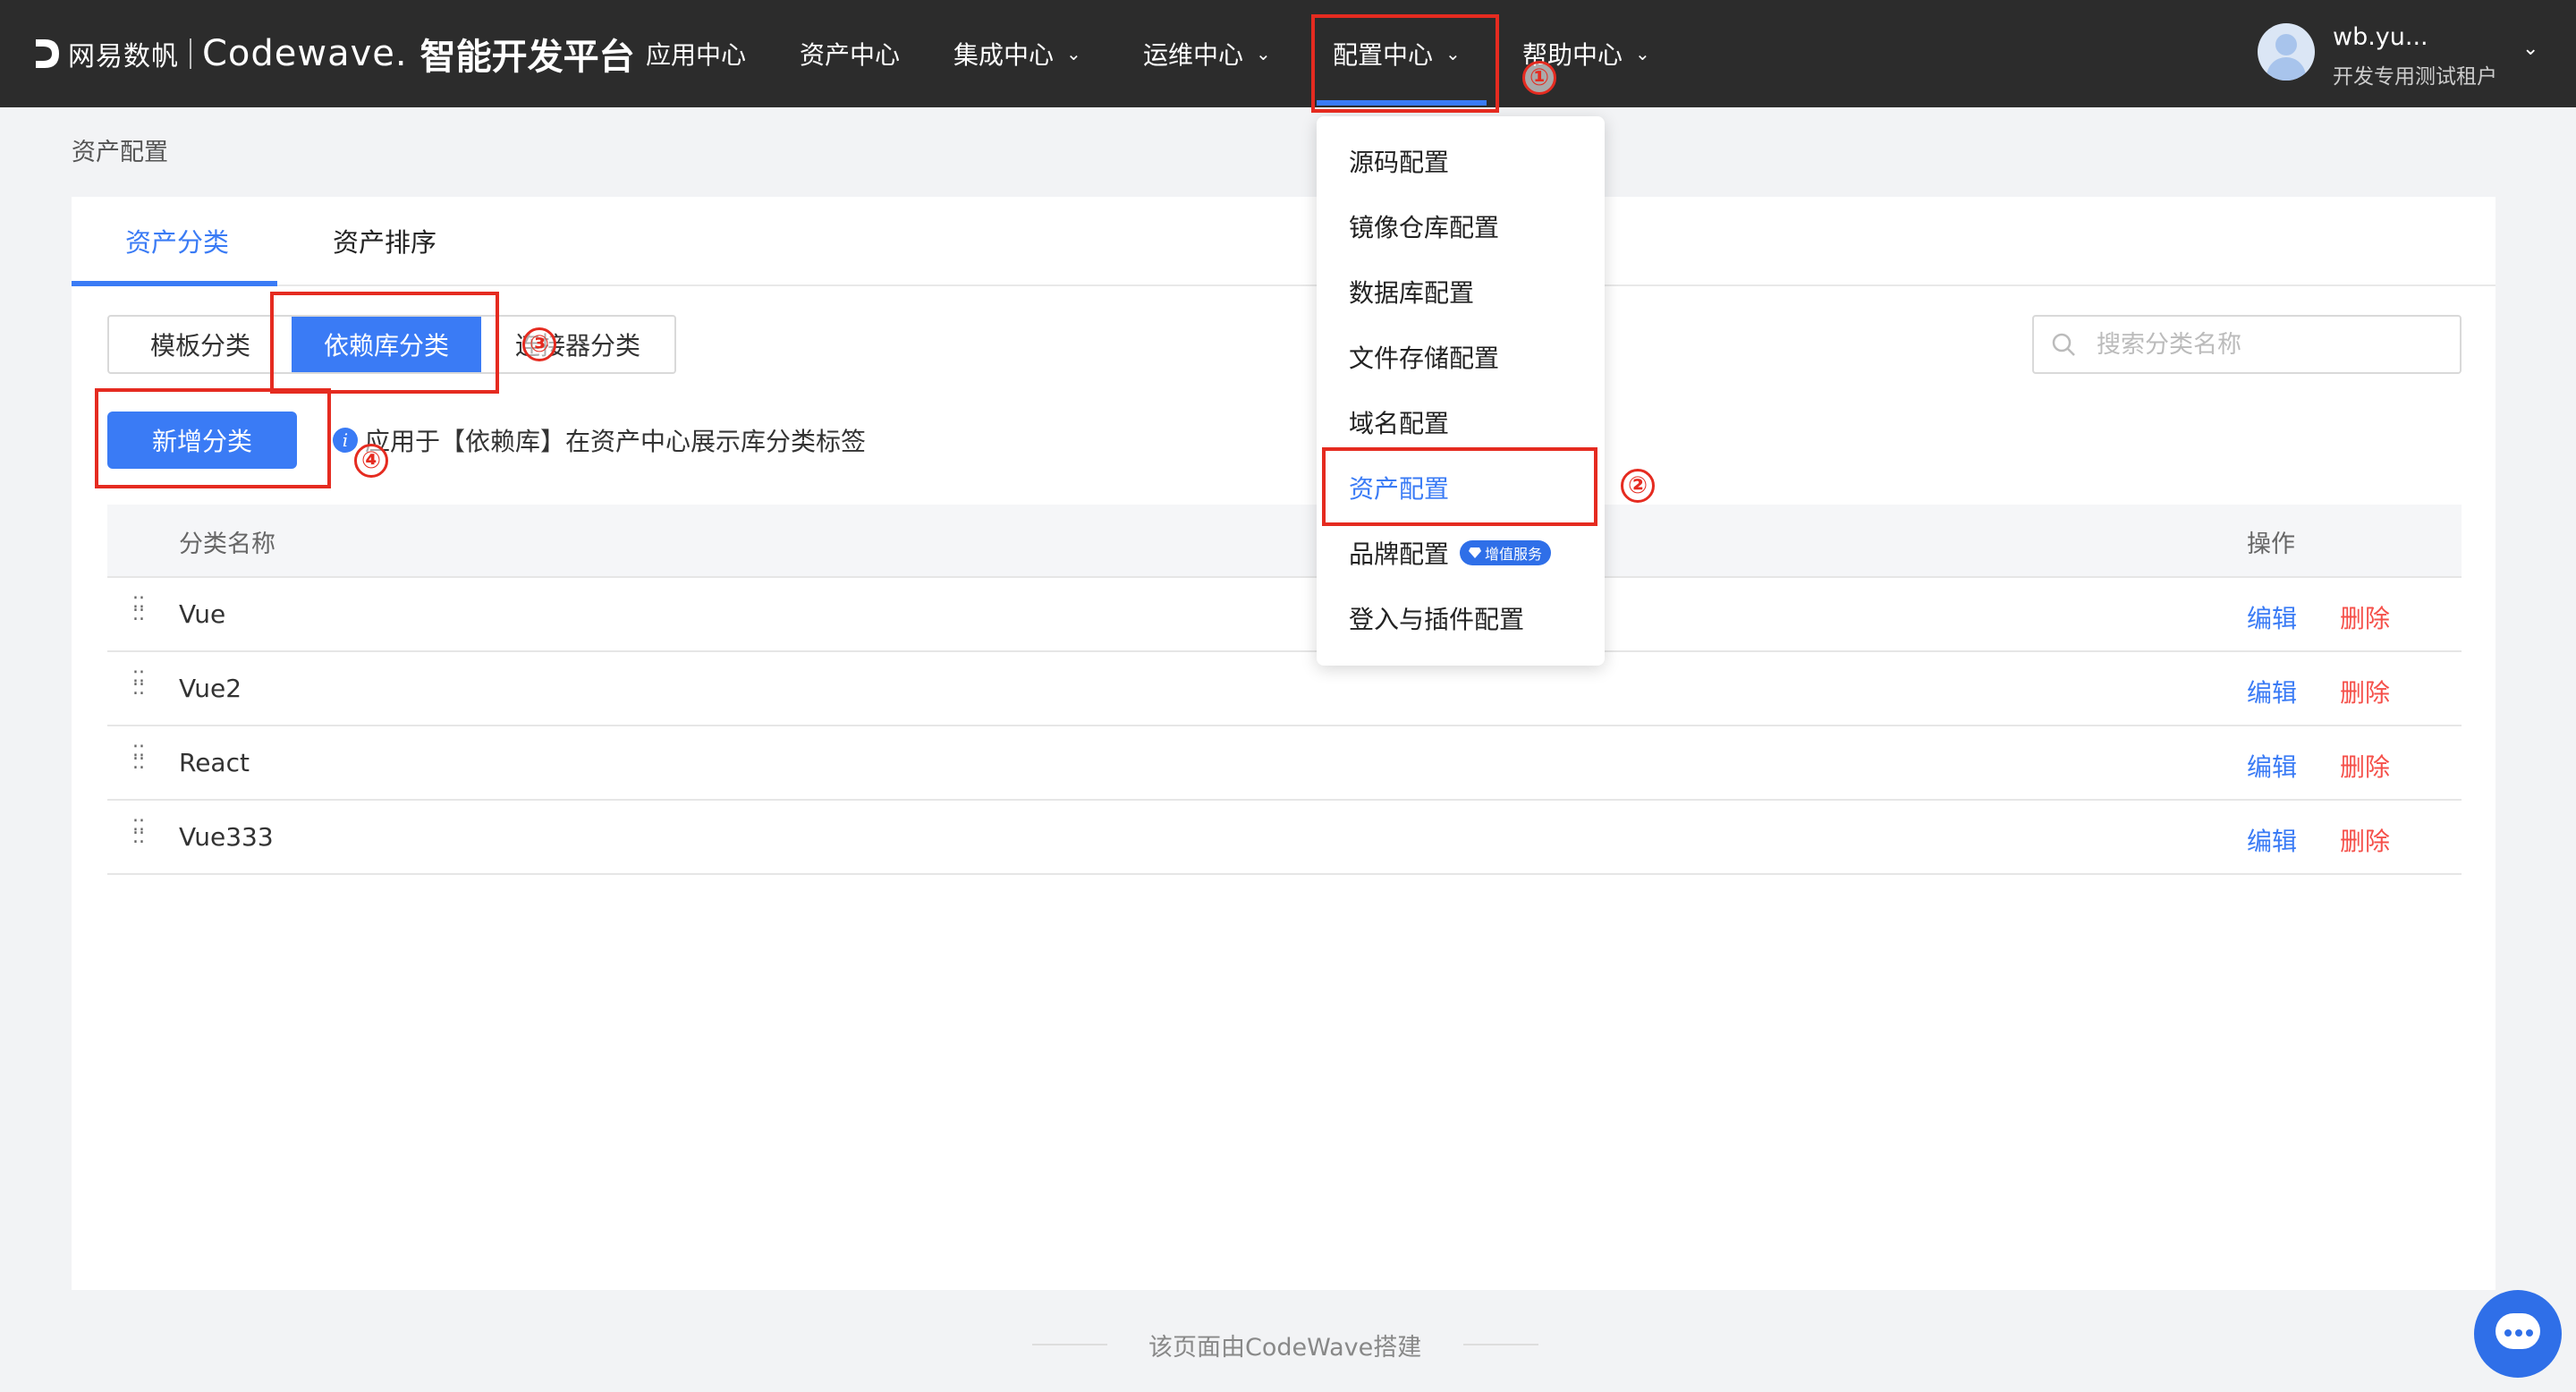  Describe the element at coordinates (2063, 344) in the screenshot. I see `search-icon` at that location.